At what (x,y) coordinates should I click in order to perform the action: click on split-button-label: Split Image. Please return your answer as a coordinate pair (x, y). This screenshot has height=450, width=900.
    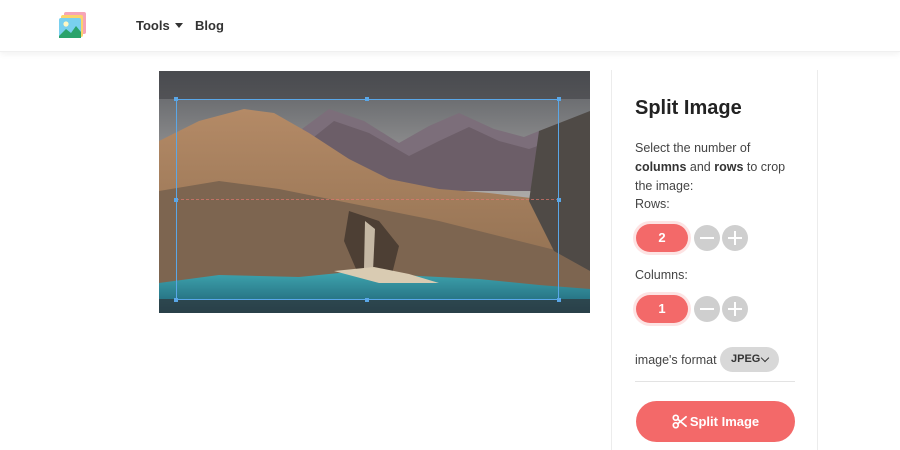
    Looking at the image, I should click on (724, 421).